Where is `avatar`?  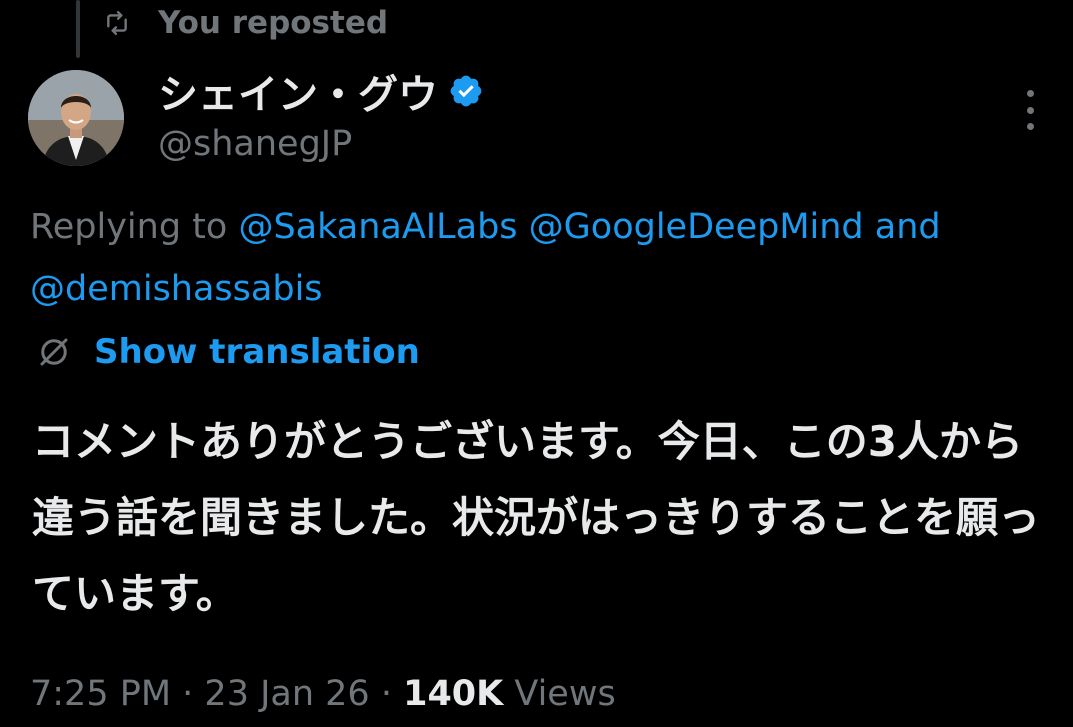
avatar is located at coordinates (76, 118).